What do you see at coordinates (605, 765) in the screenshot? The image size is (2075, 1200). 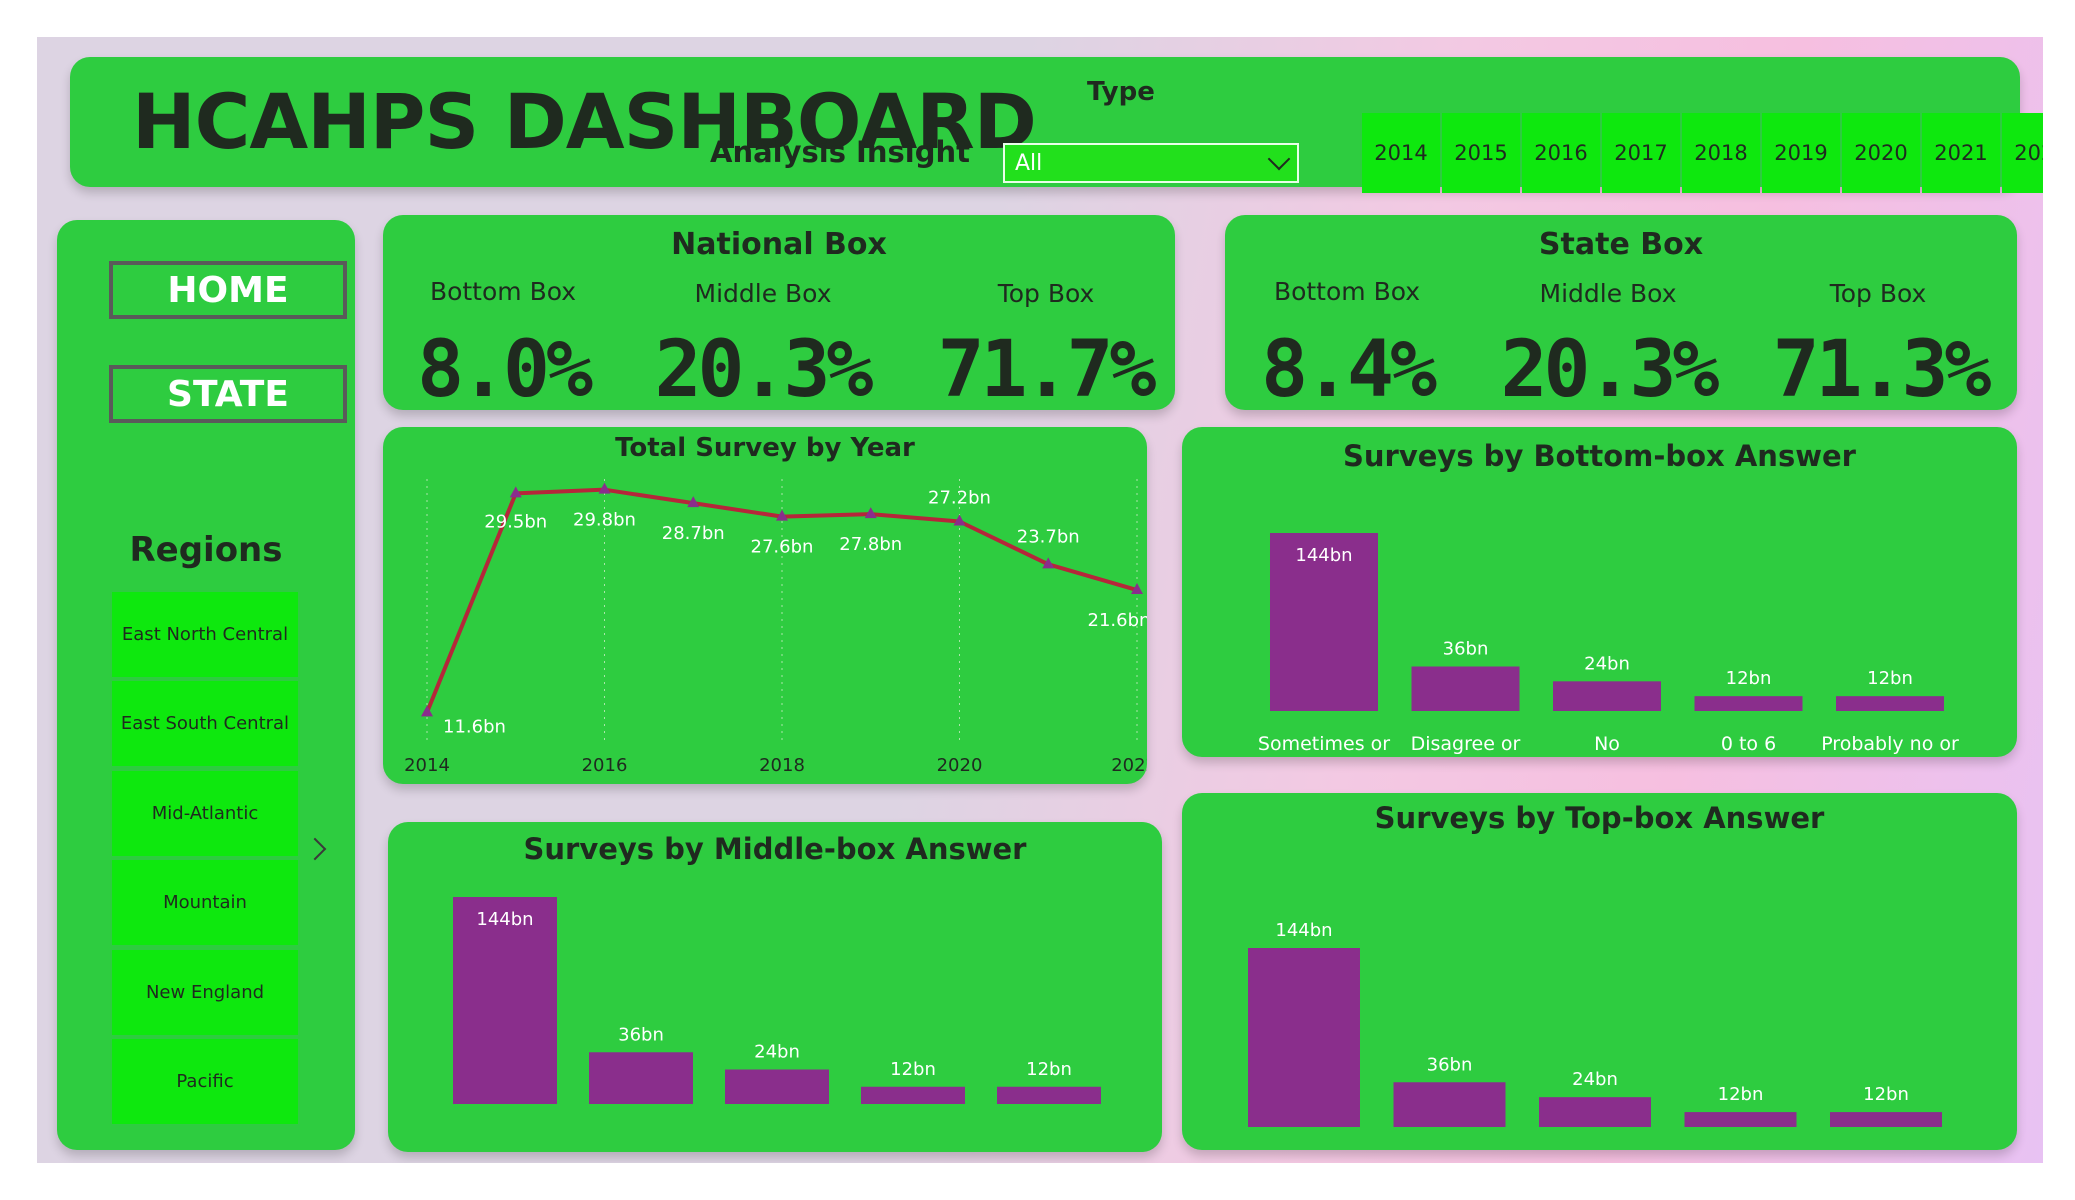 I see `x-tick-label: 2016` at bounding box center [605, 765].